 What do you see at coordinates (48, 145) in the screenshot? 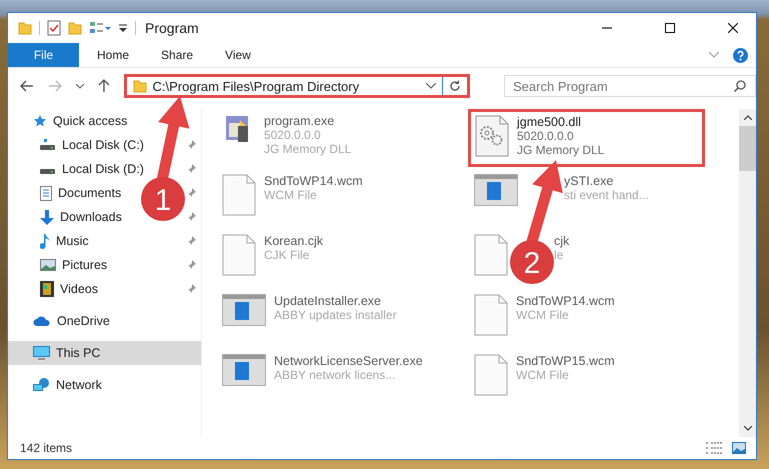
I see `drive-icon` at bounding box center [48, 145].